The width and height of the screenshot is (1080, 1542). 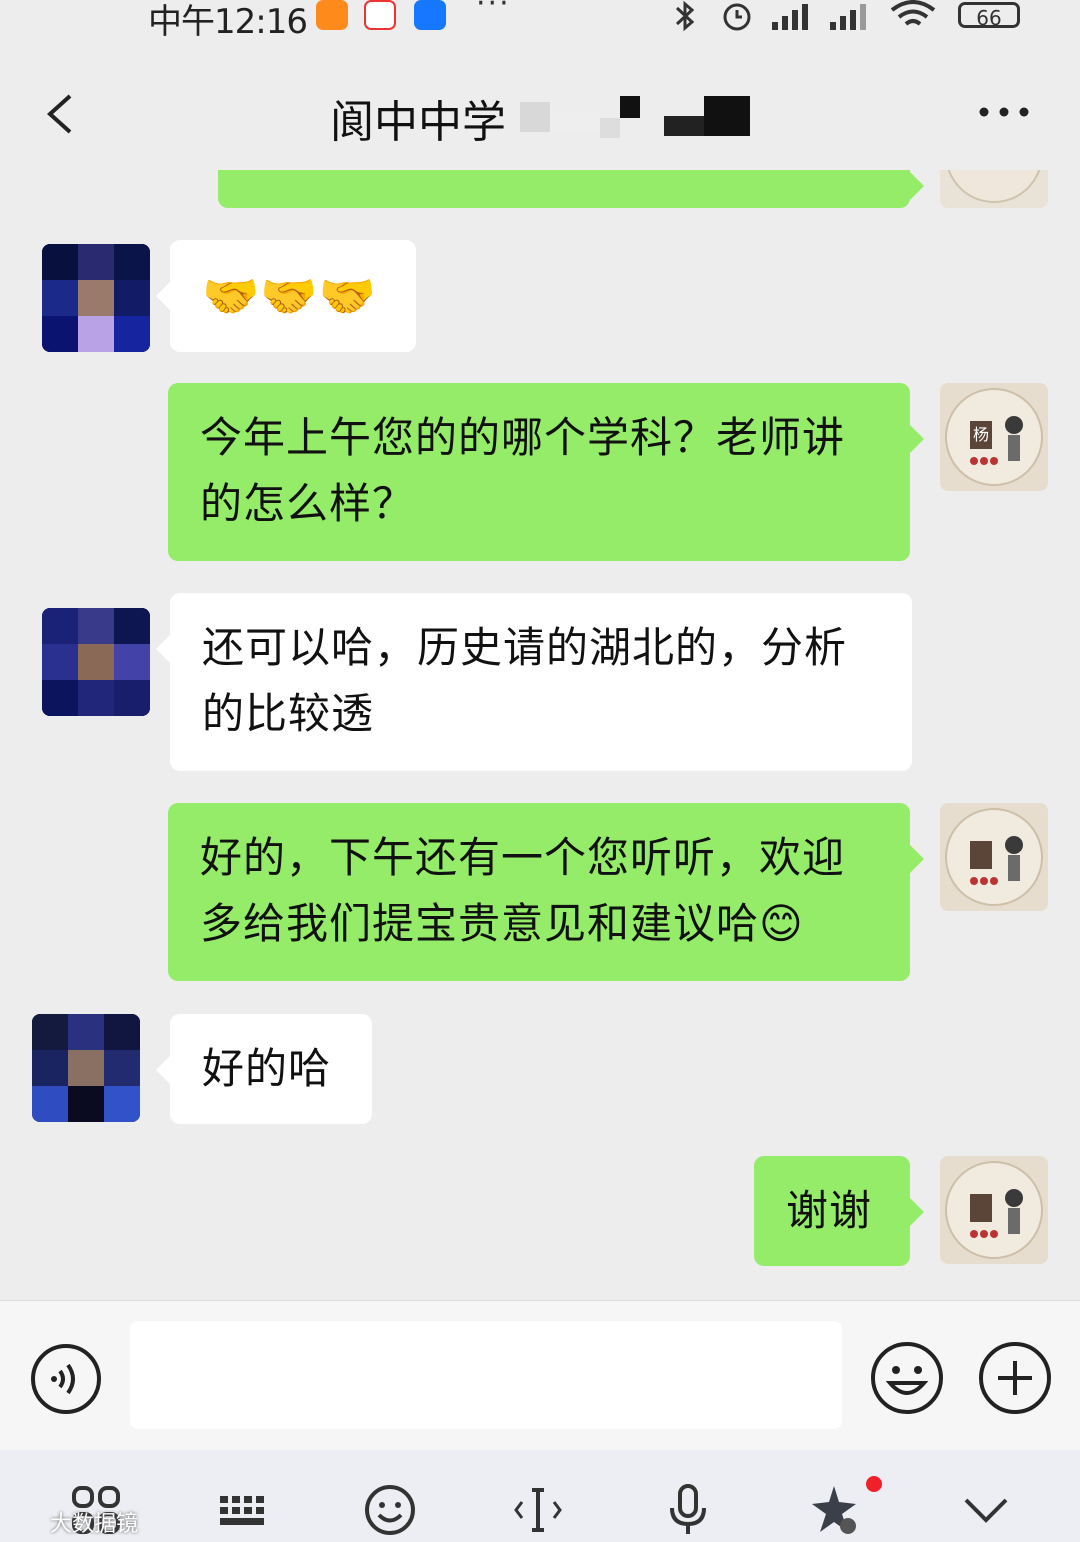 What do you see at coordinates (989, 16) in the screenshot?
I see `battery-indicator: 66` at bounding box center [989, 16].